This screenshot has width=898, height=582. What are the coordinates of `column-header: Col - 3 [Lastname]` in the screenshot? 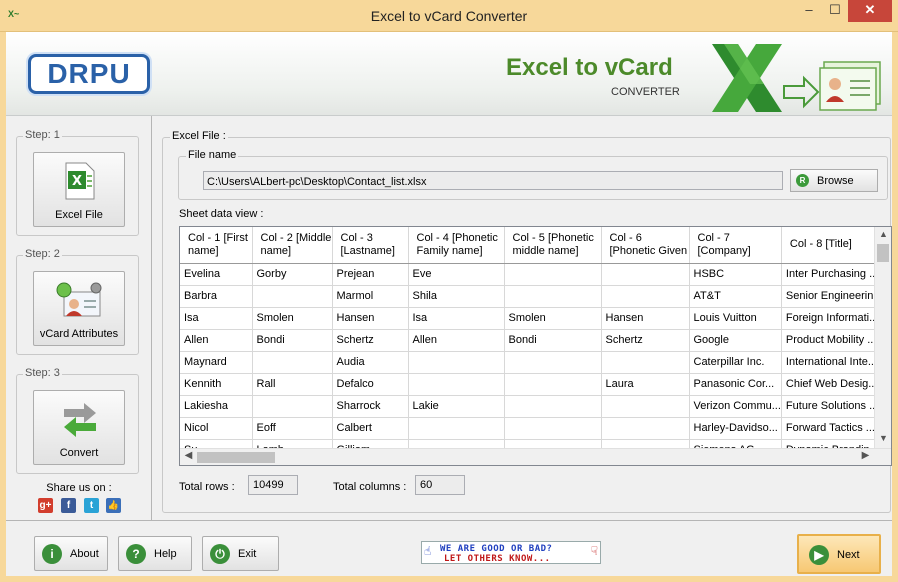 It's located at (370, 245).